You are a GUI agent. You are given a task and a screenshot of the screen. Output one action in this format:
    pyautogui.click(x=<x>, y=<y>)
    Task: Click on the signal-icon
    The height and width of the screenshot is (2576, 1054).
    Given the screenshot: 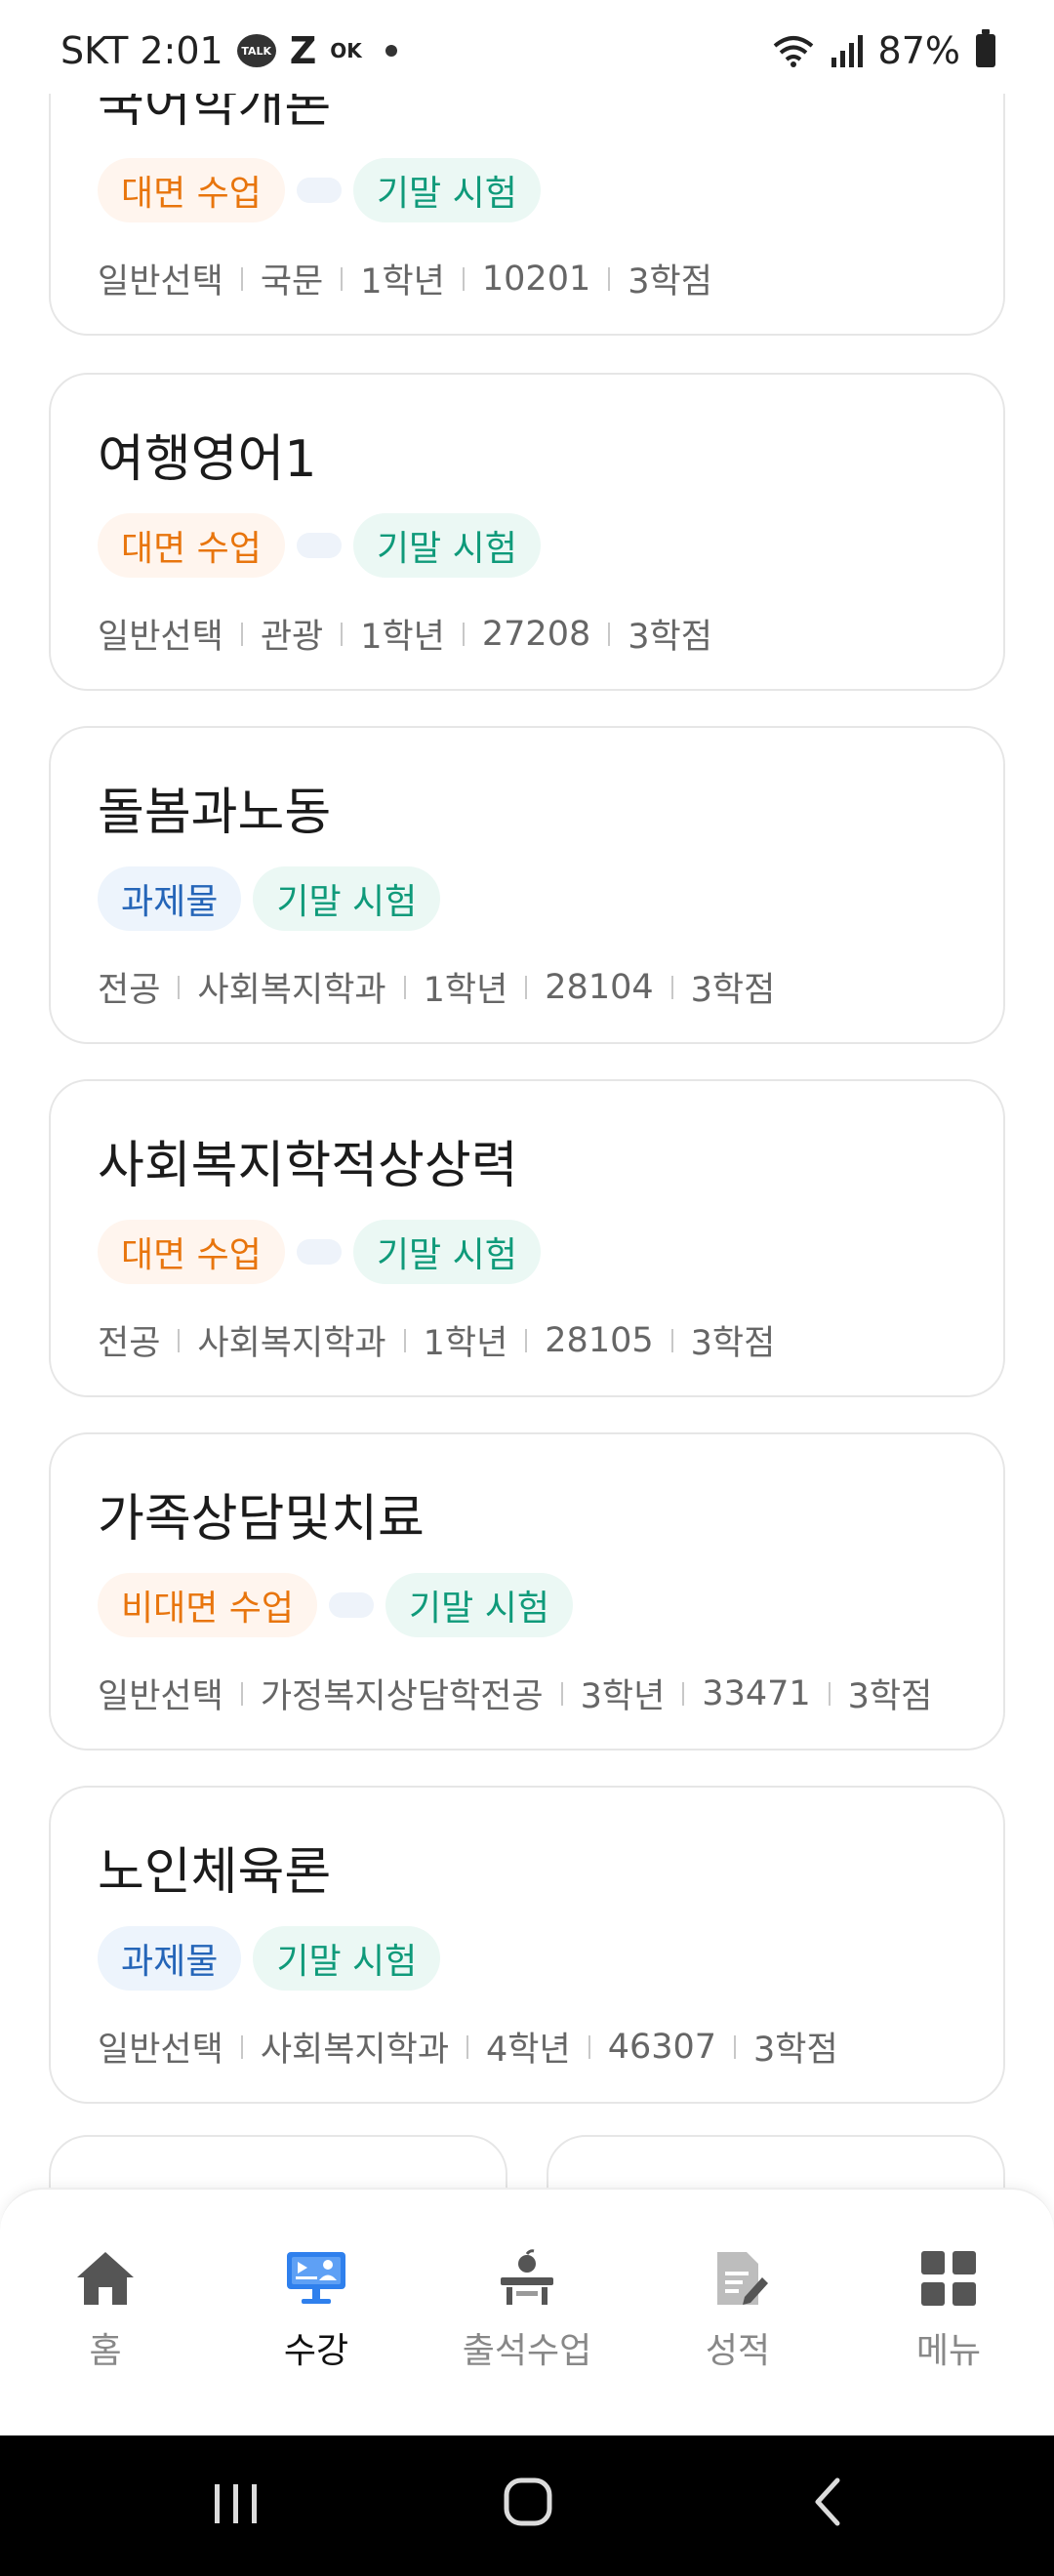 What is the action you would take?
    pyautogui.click(x=847, y=51)
    